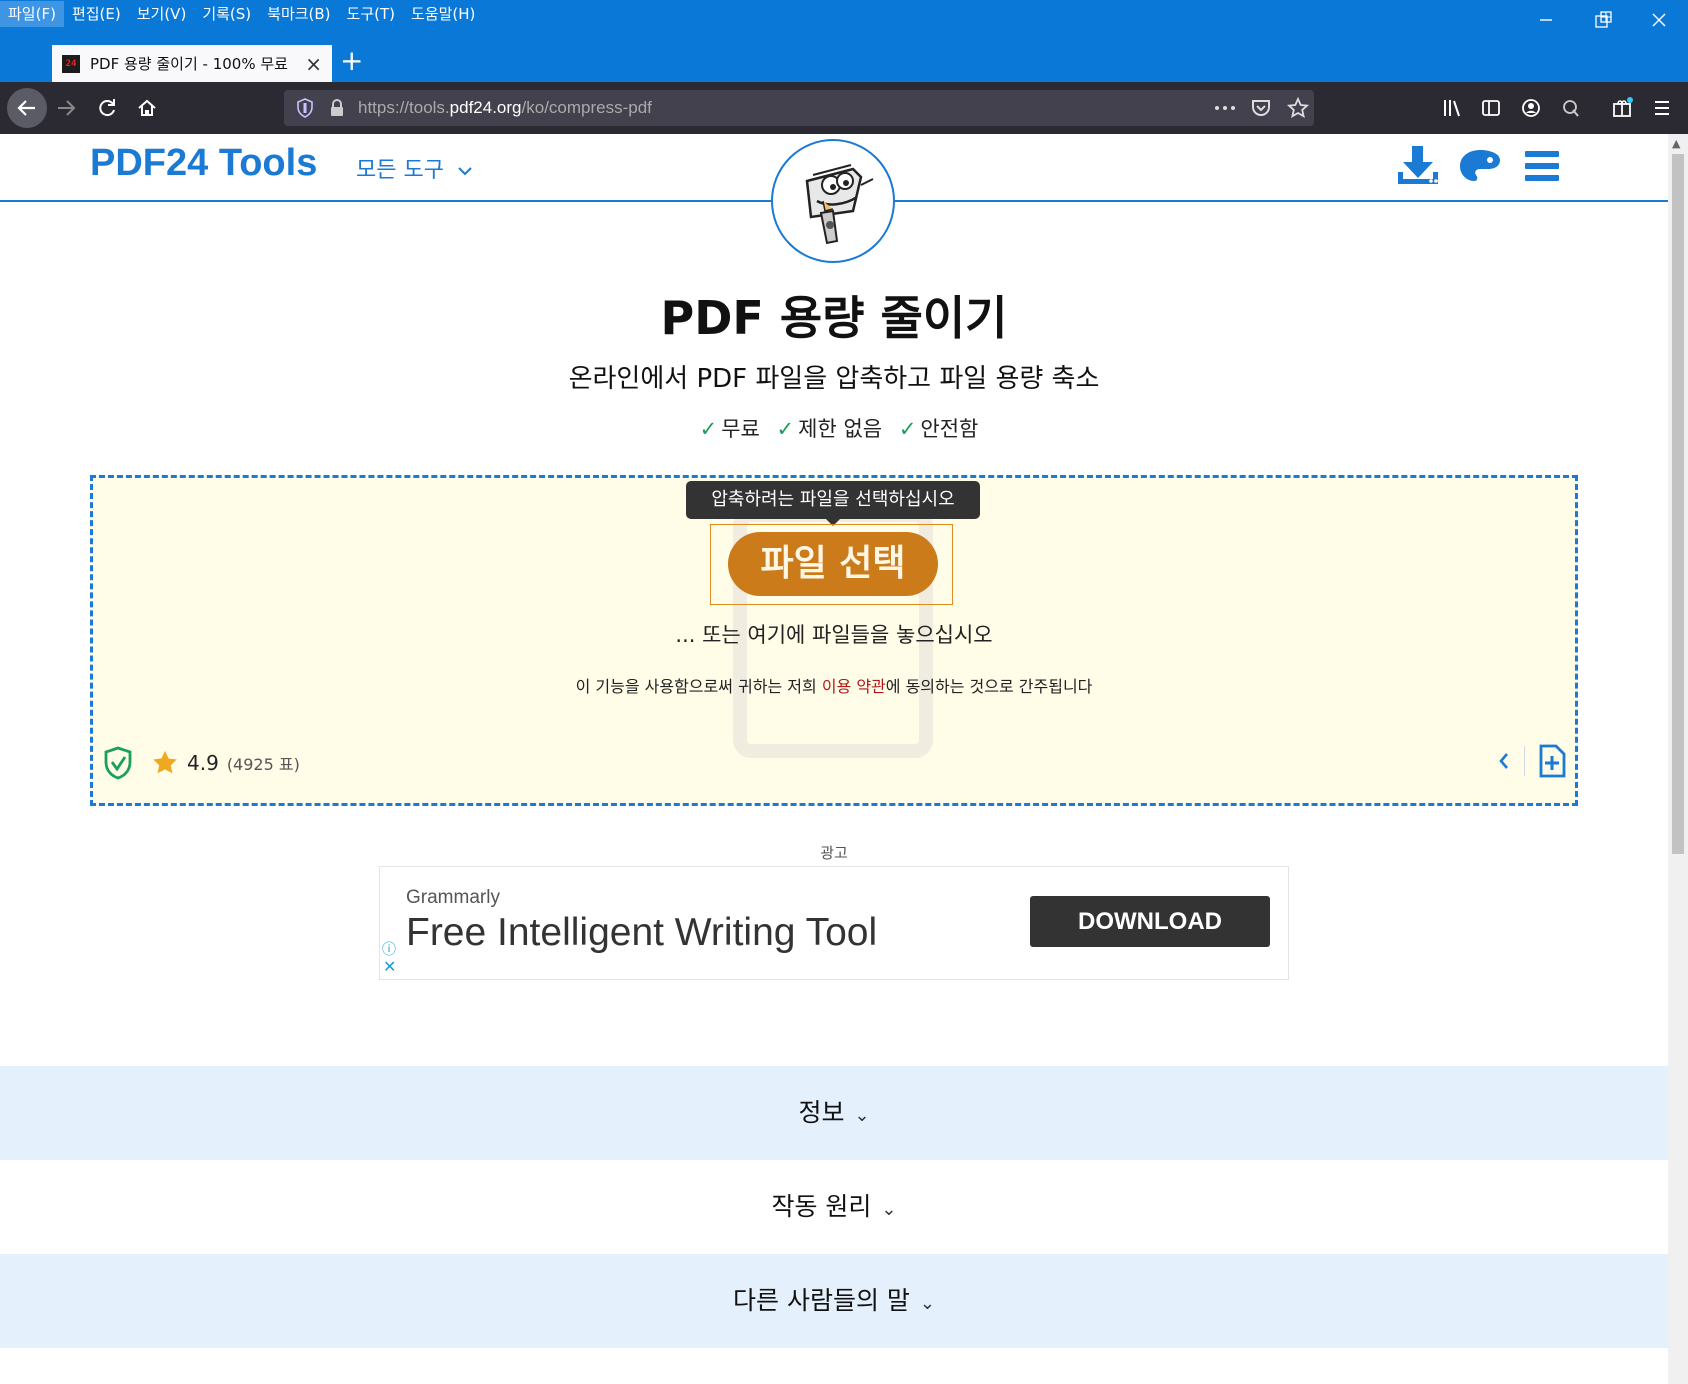 The image size is (1688, 1384). I want to click on feature-unlimited: 제한 없음, so click(840, 429).